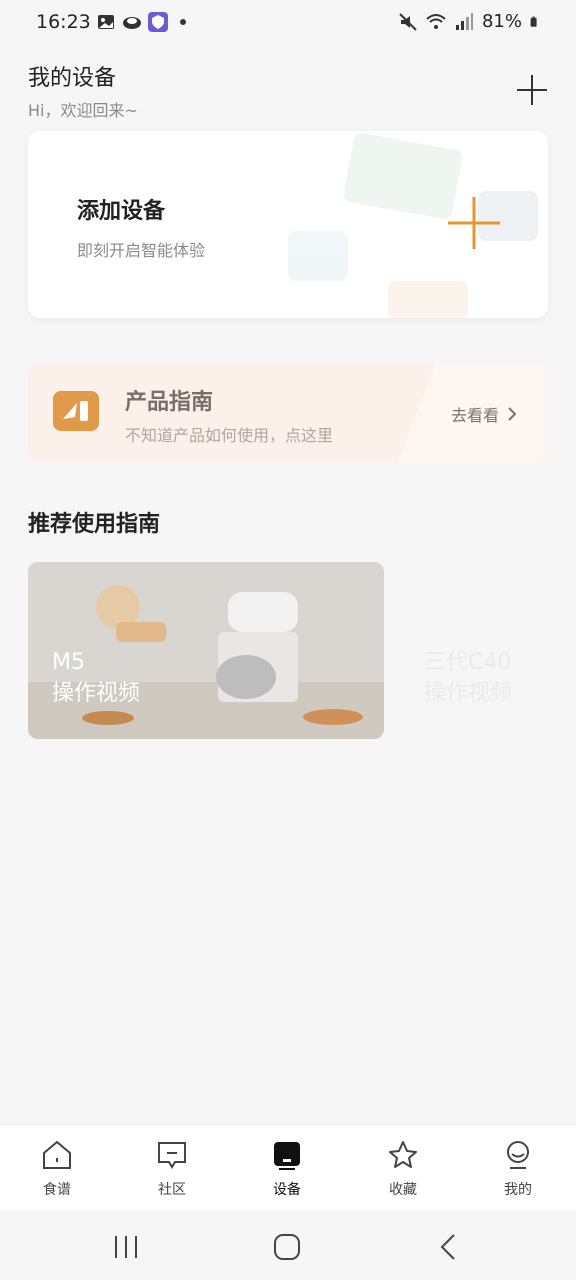  I want to click on status-right: 81%, so click(470, 21).